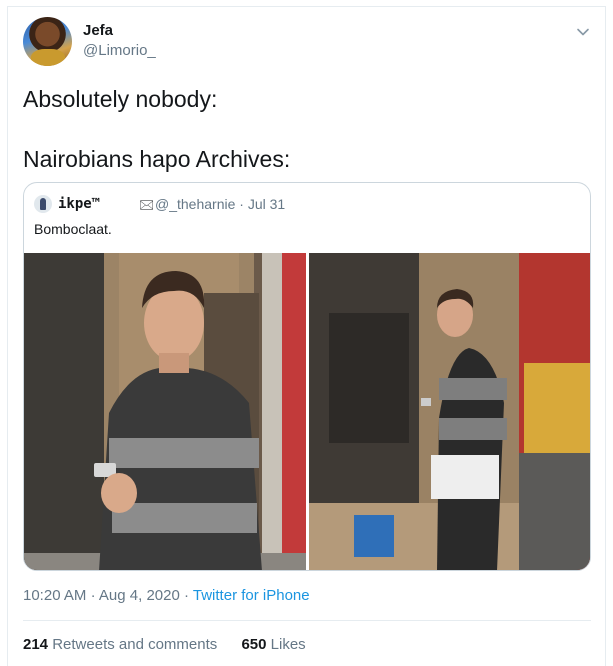  Describe the element at coordinates (120, 99) in the screenshot. I see `tweet-text-line-1: Absolutely nobody:` at that location.